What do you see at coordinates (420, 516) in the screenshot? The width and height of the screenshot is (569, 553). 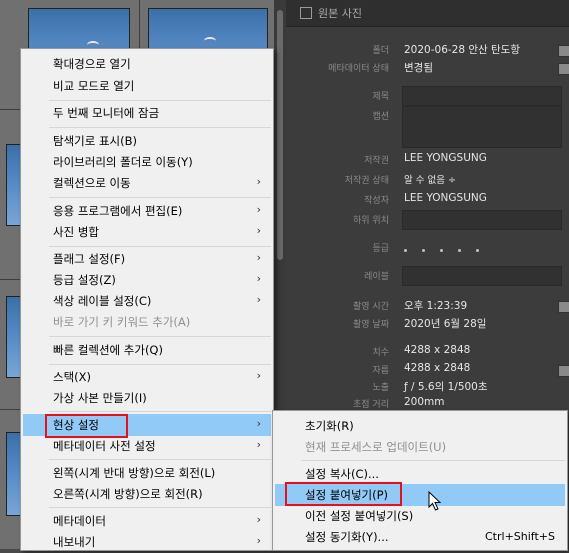 I see `submenu-item-paste-previous: 이전 설정 붙여넣기(S)` at bounding box center [420, 516].